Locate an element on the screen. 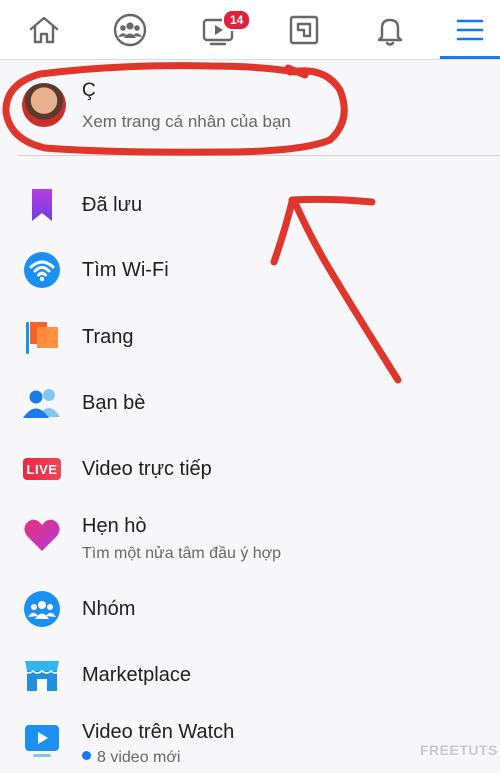 This screenshot has width=500, height=773. profile-name: Ç is located at coordinates (89, 90).